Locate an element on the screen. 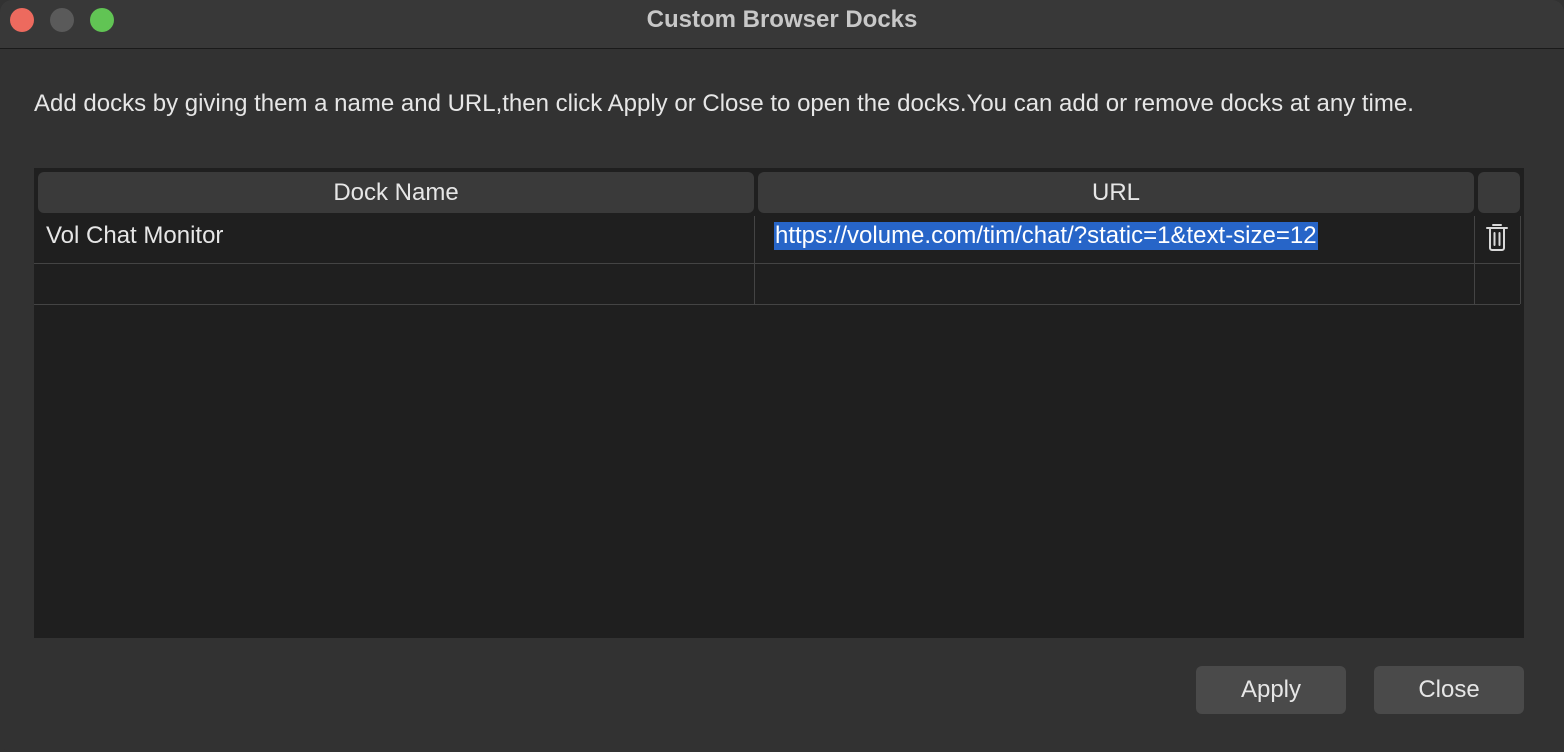 The image size is (1564, 752). trash-icon is located at coordinates (1497, 237).